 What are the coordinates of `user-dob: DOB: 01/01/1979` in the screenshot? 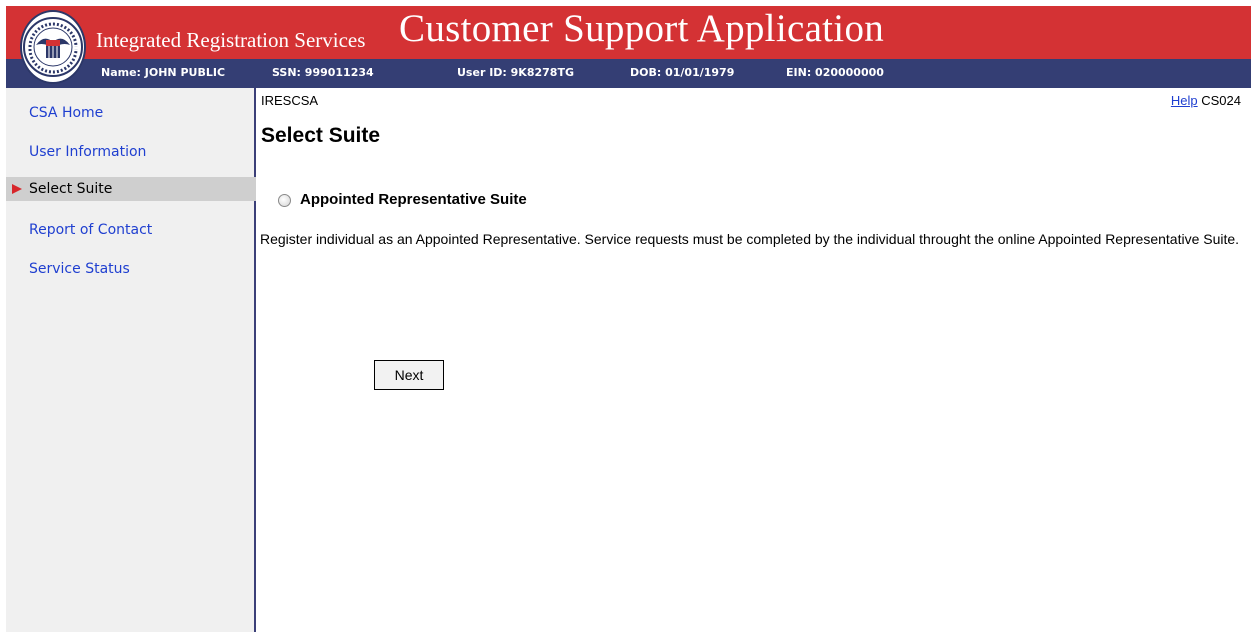 It's located at (682, 72).